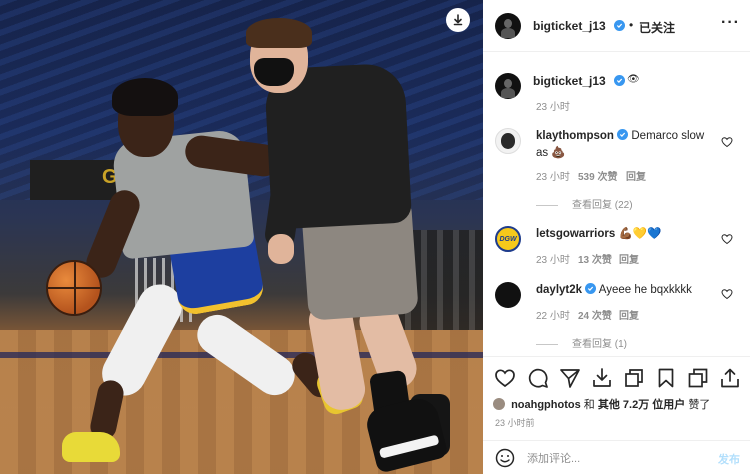  I want to click on caption-text: 👁, so click(633, 79).